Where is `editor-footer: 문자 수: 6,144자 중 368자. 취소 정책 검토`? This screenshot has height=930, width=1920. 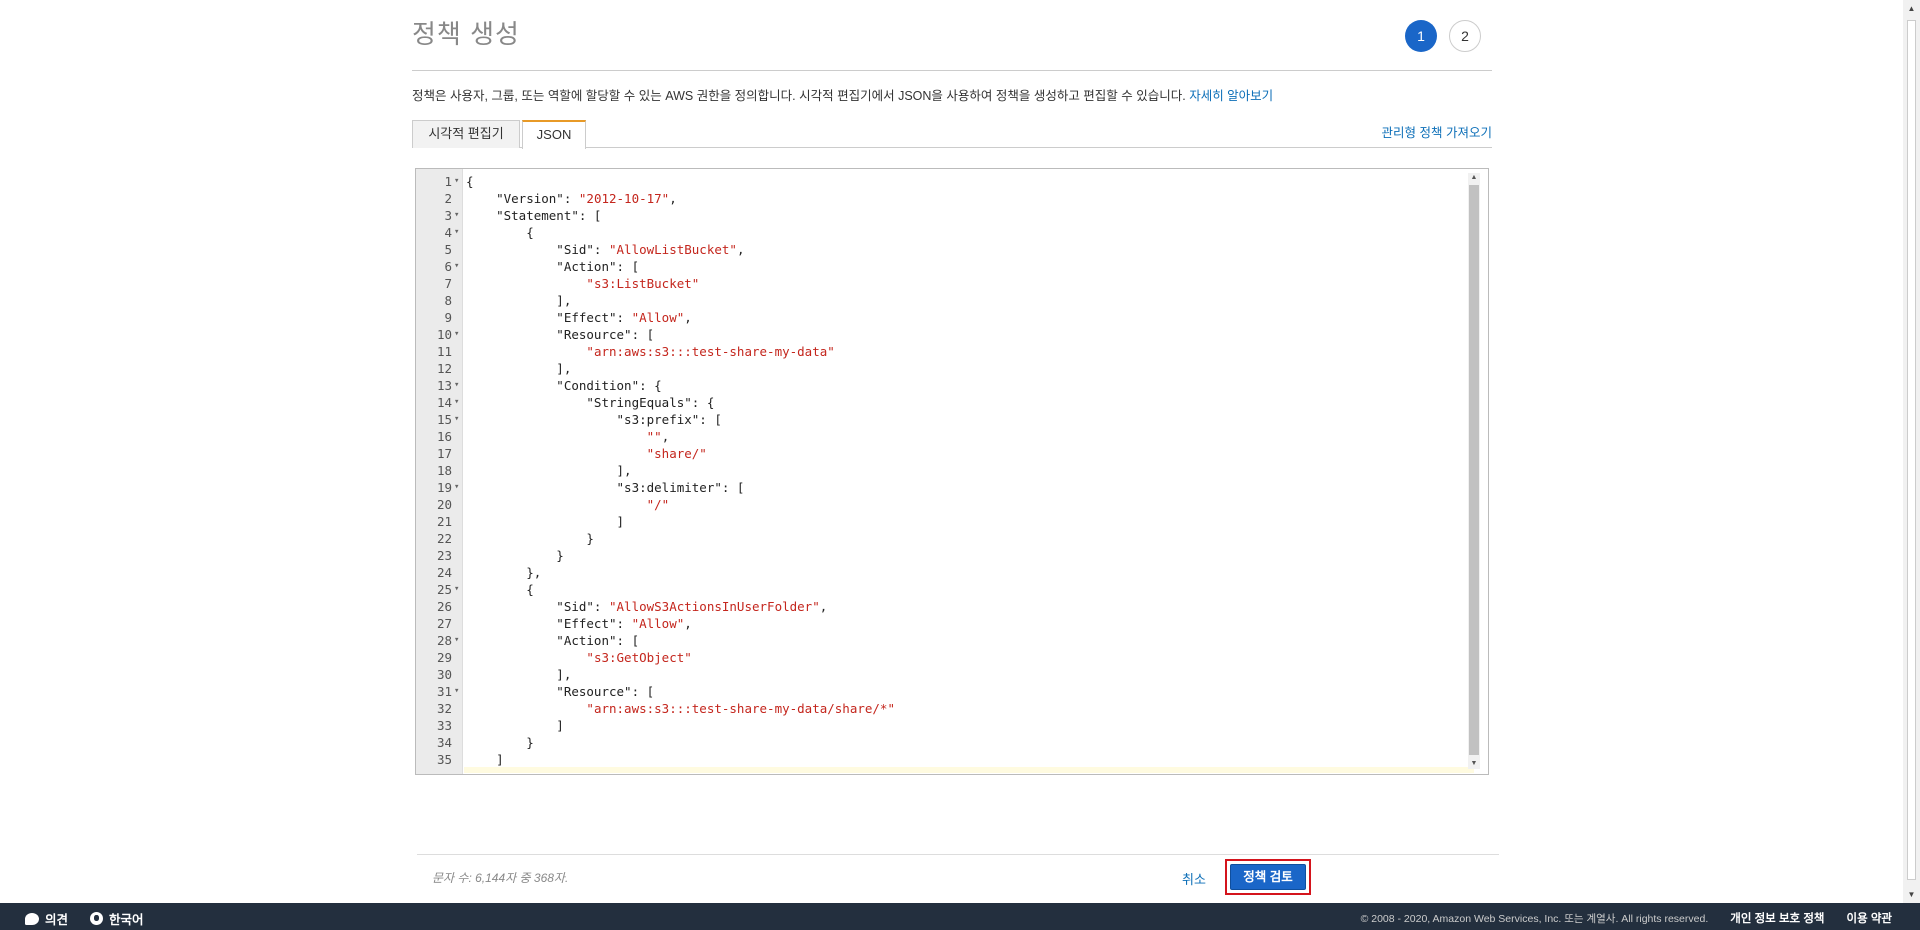 editor-footer: 문자 수: 6,144자 중 368자. 취소 정책 검토 is located at coordinates (958, 879).